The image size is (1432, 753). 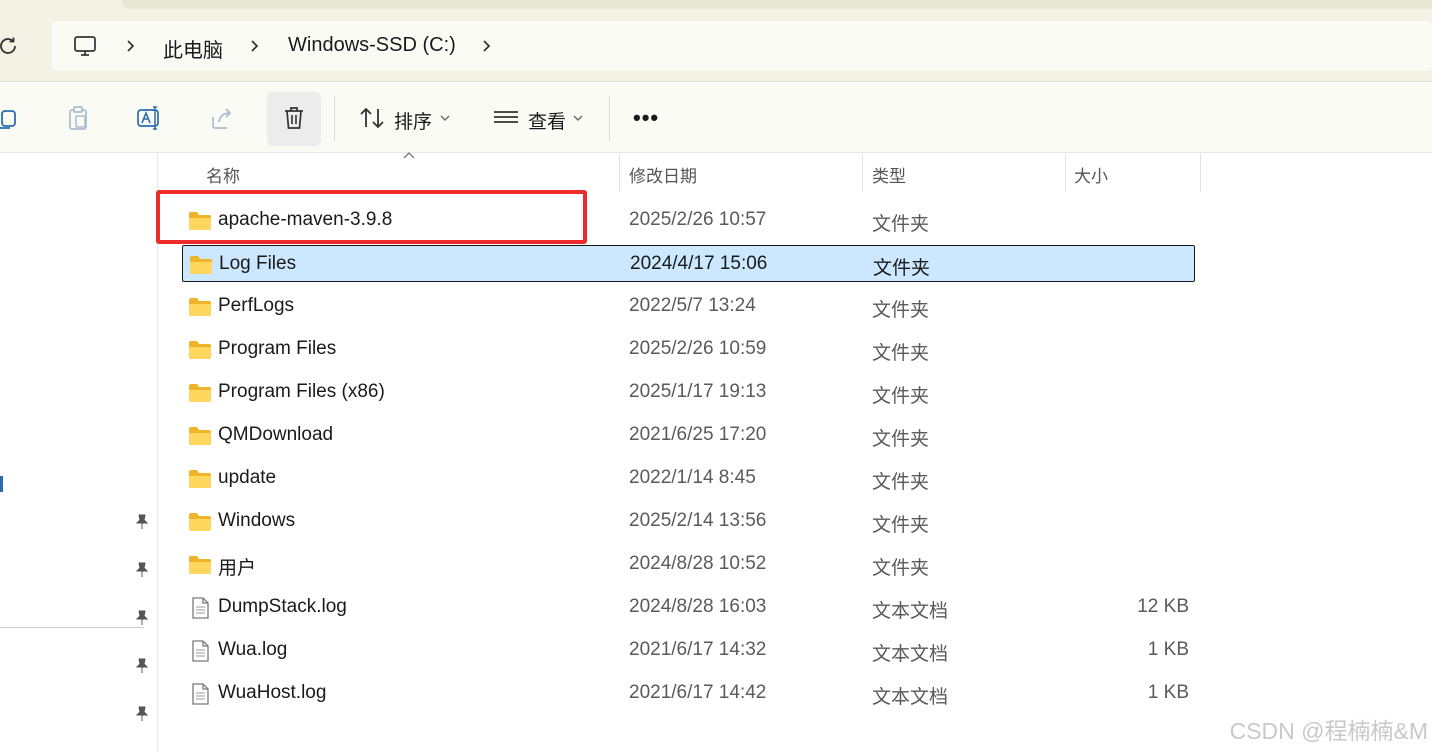 I want to click on file-modified-date: 2021/6/17 14:32, so click(x=698, y=649).